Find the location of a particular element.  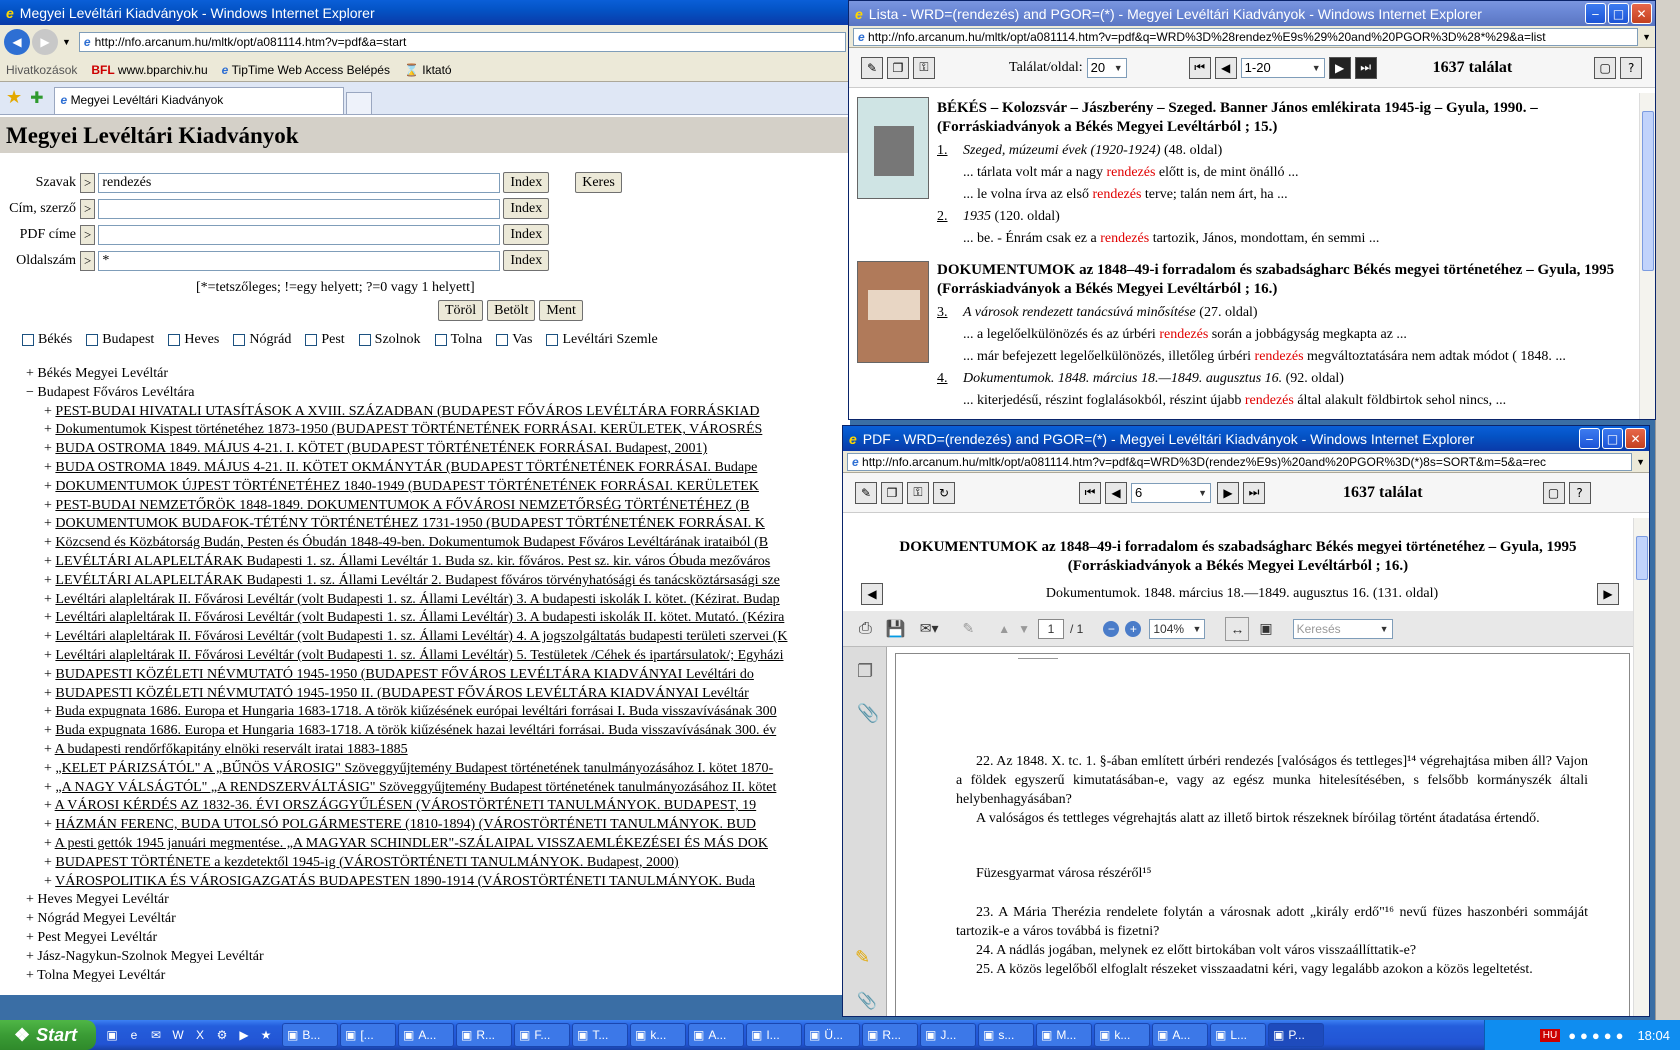

tree-node: + Nógrád Megyei Levéltár is located at coordinates (406, 919).